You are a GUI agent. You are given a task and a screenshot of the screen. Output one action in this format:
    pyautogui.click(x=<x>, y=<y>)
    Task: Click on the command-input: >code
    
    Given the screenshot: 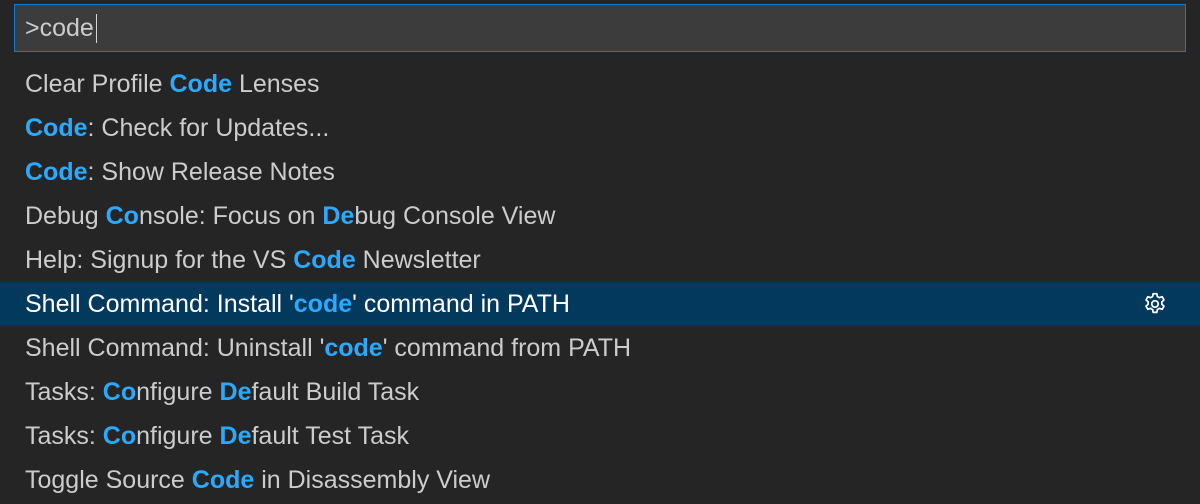 What is the action you would take?
    pyautogui.click(x=600, y=28)
    